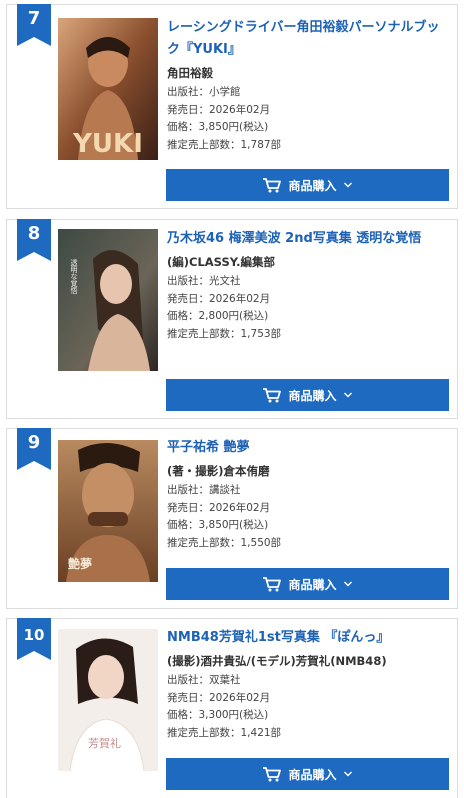  I want to click on cover-text: 芳賀礼, so click(104, 743).